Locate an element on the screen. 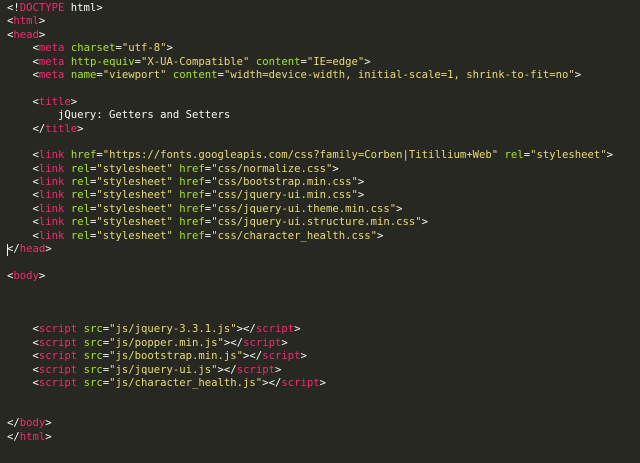 The image size is (640, 463). code-line: <script src="js/jquery-ui.js"></script> is located at coordinates (320, 370).